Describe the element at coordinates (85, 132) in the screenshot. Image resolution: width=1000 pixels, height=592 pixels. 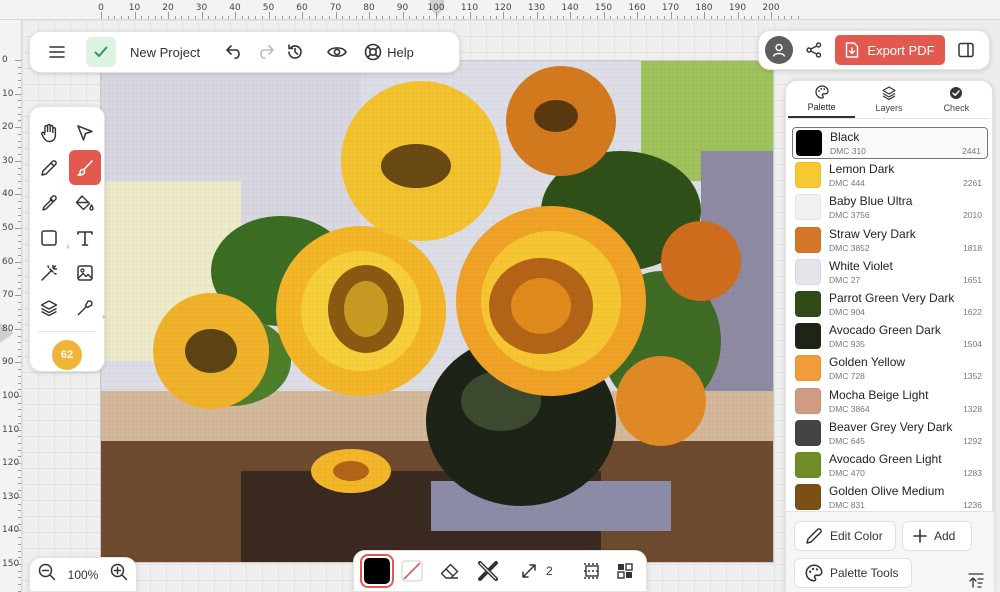
I see `select-tool` at that location.